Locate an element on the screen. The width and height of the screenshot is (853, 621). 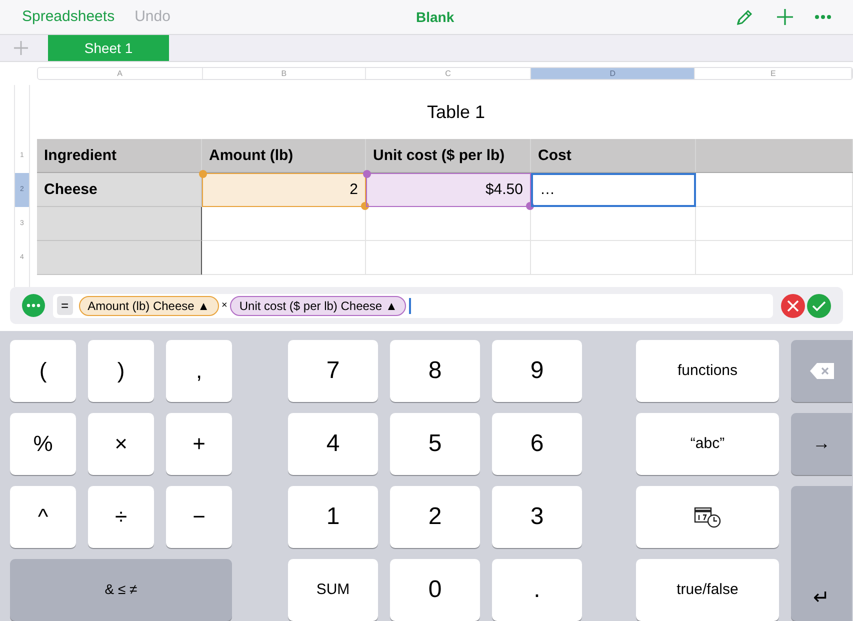
number-key: 2 is located at coordinates (435, 517).